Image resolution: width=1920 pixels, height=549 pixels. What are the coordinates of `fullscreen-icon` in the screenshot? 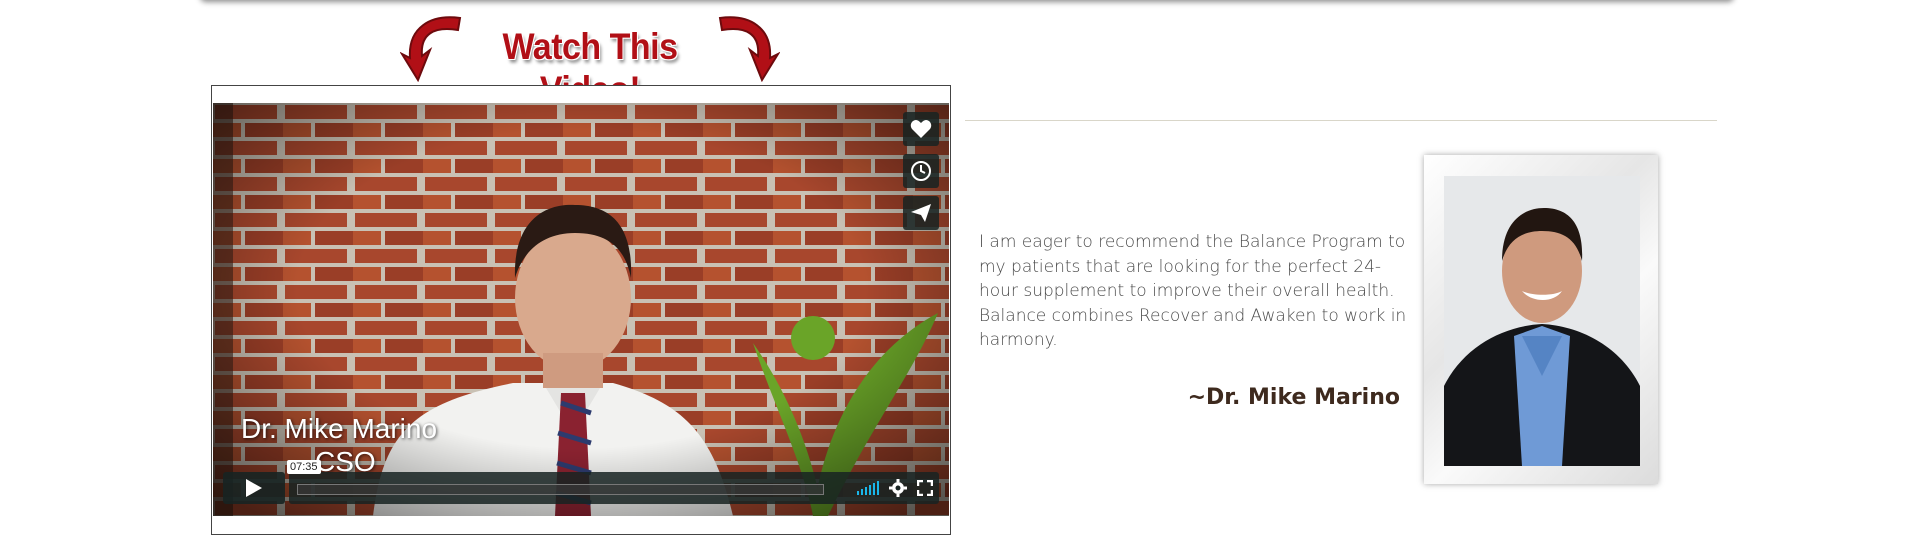 It's located at (925, 488).